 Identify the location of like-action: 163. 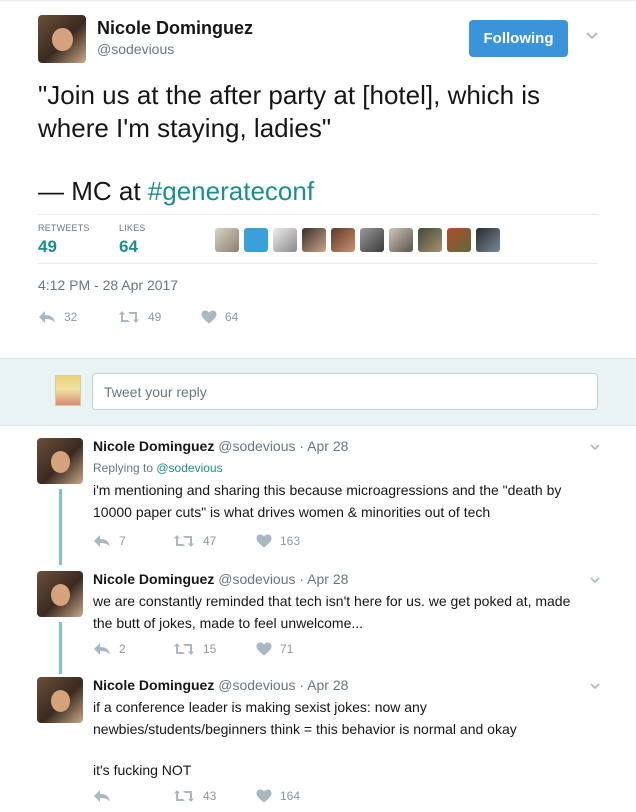
(278, 541).